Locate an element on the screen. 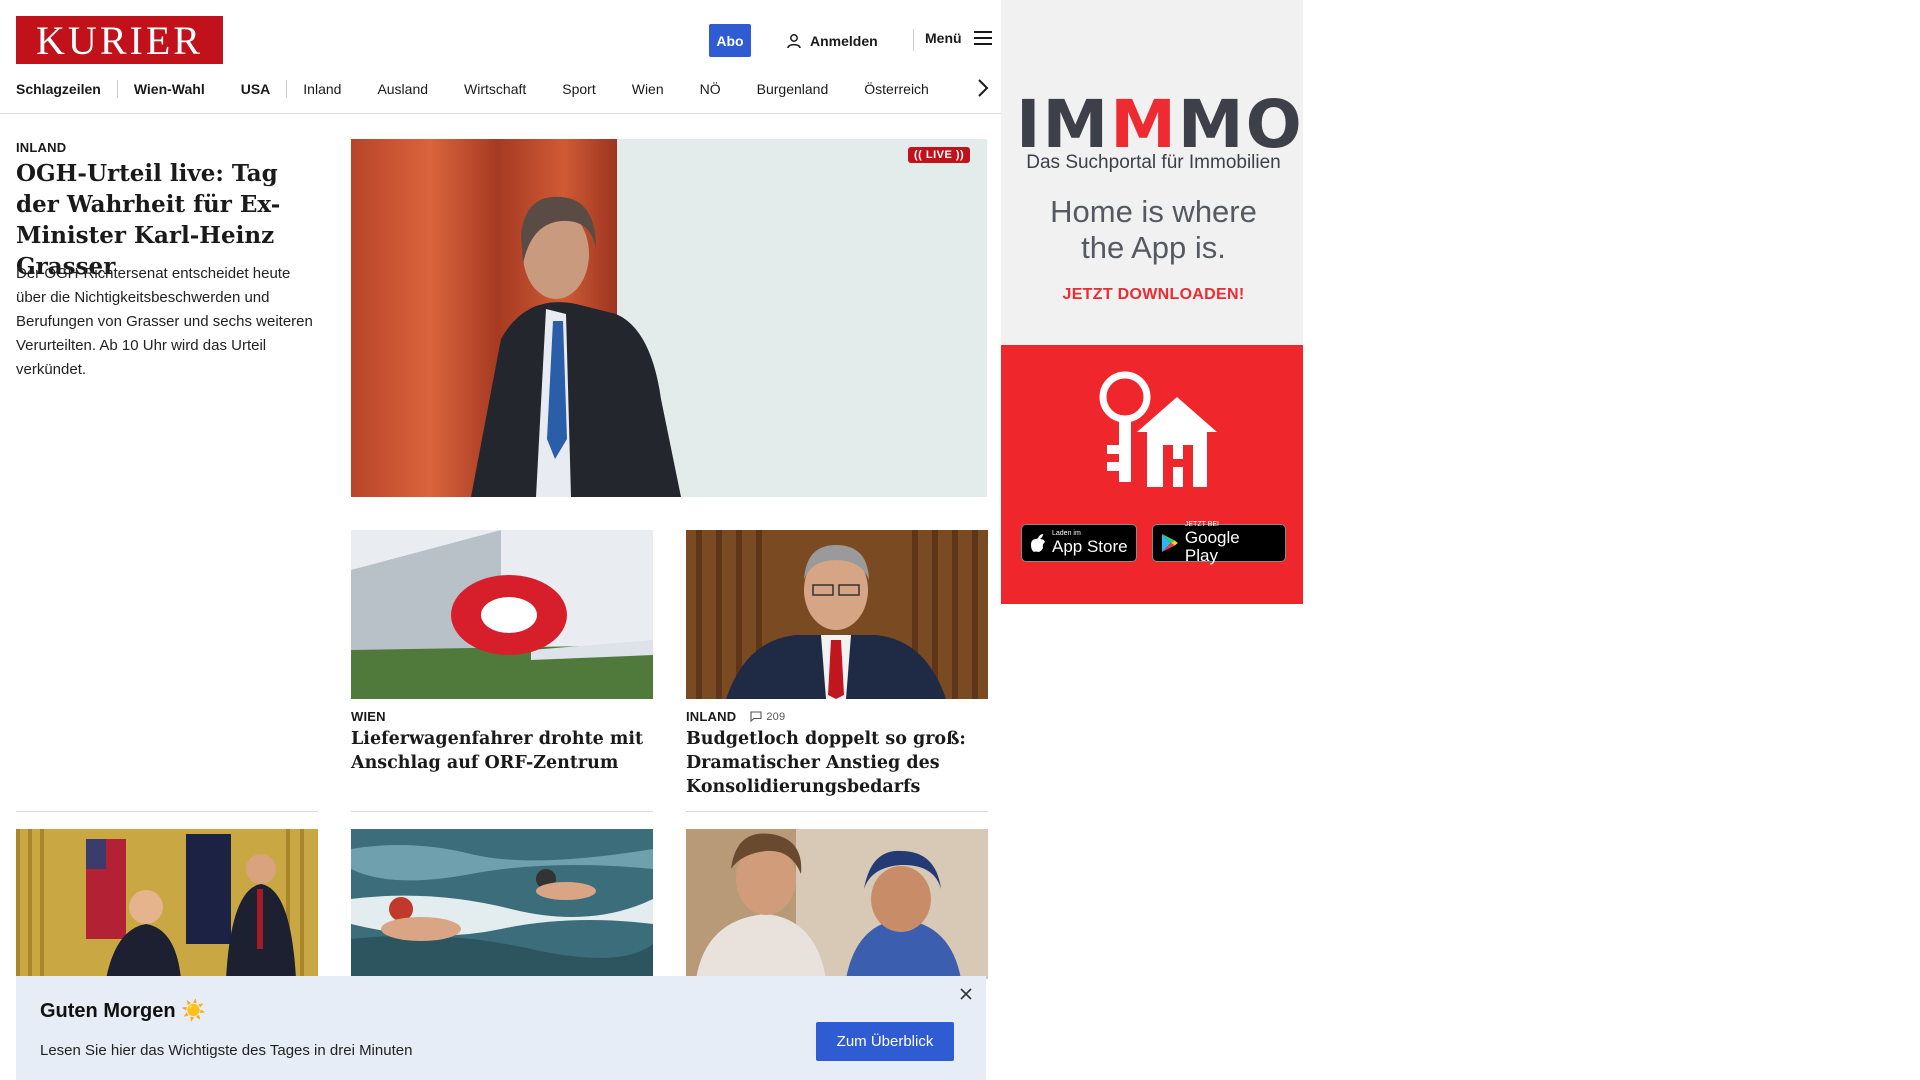 The image size is (1920, 1080). comment-count-value: 209 is located at coordinates (776, 716).